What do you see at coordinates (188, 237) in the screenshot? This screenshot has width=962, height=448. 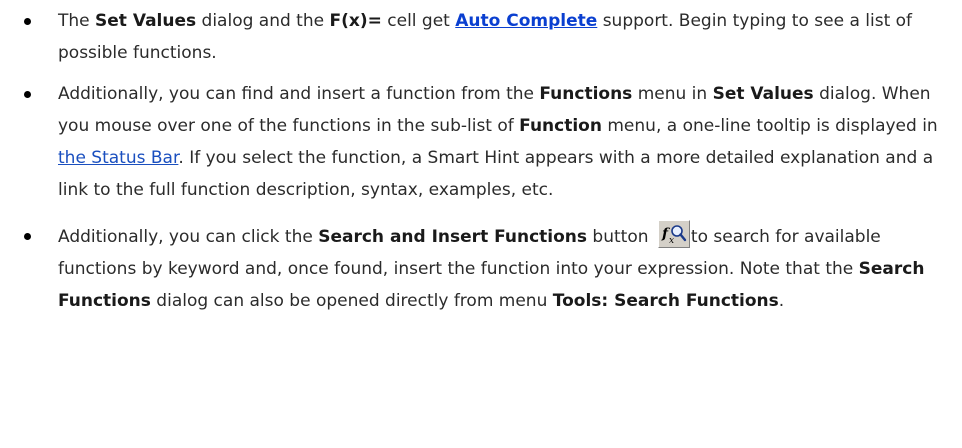 I see `bullet-text: Additionally, you can click the` at bounding box center [188, 237].